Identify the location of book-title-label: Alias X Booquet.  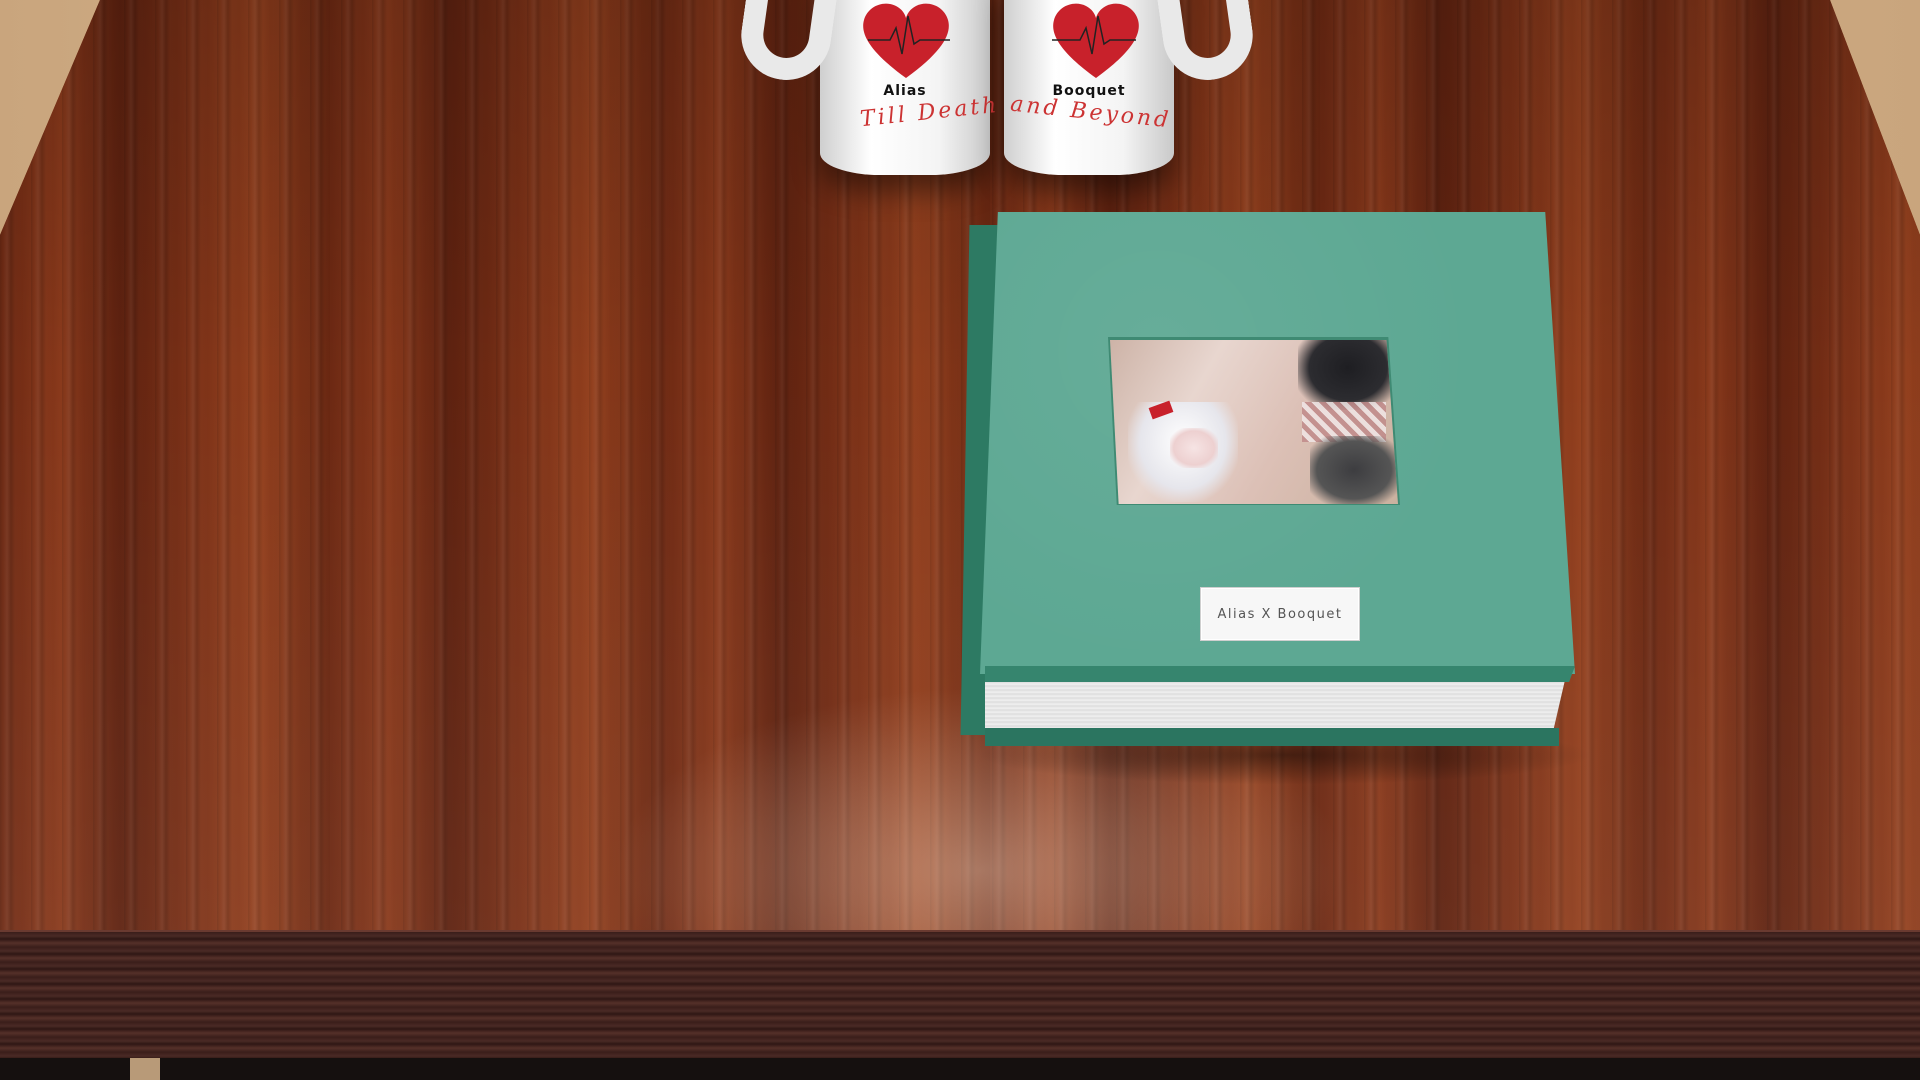
(1280, 614).